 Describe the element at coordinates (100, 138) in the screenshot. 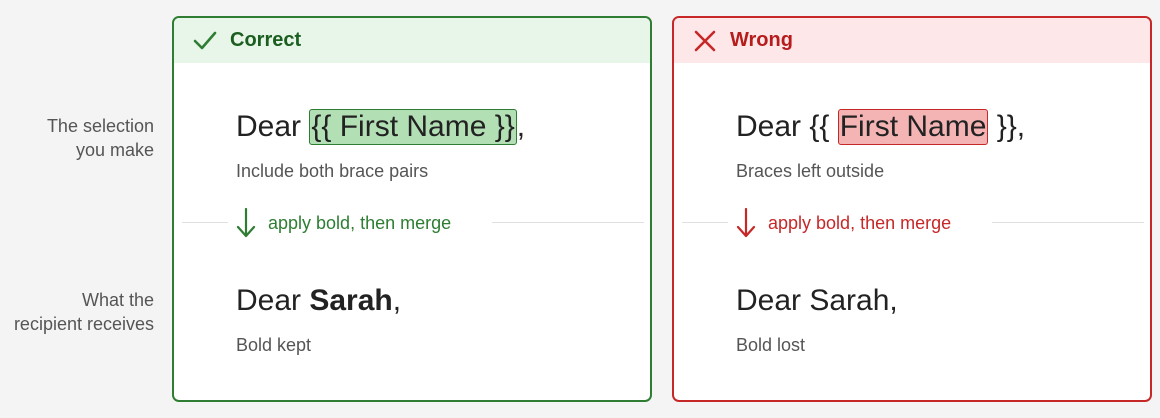

I see `row-label-selection: The selection you make` at that location.